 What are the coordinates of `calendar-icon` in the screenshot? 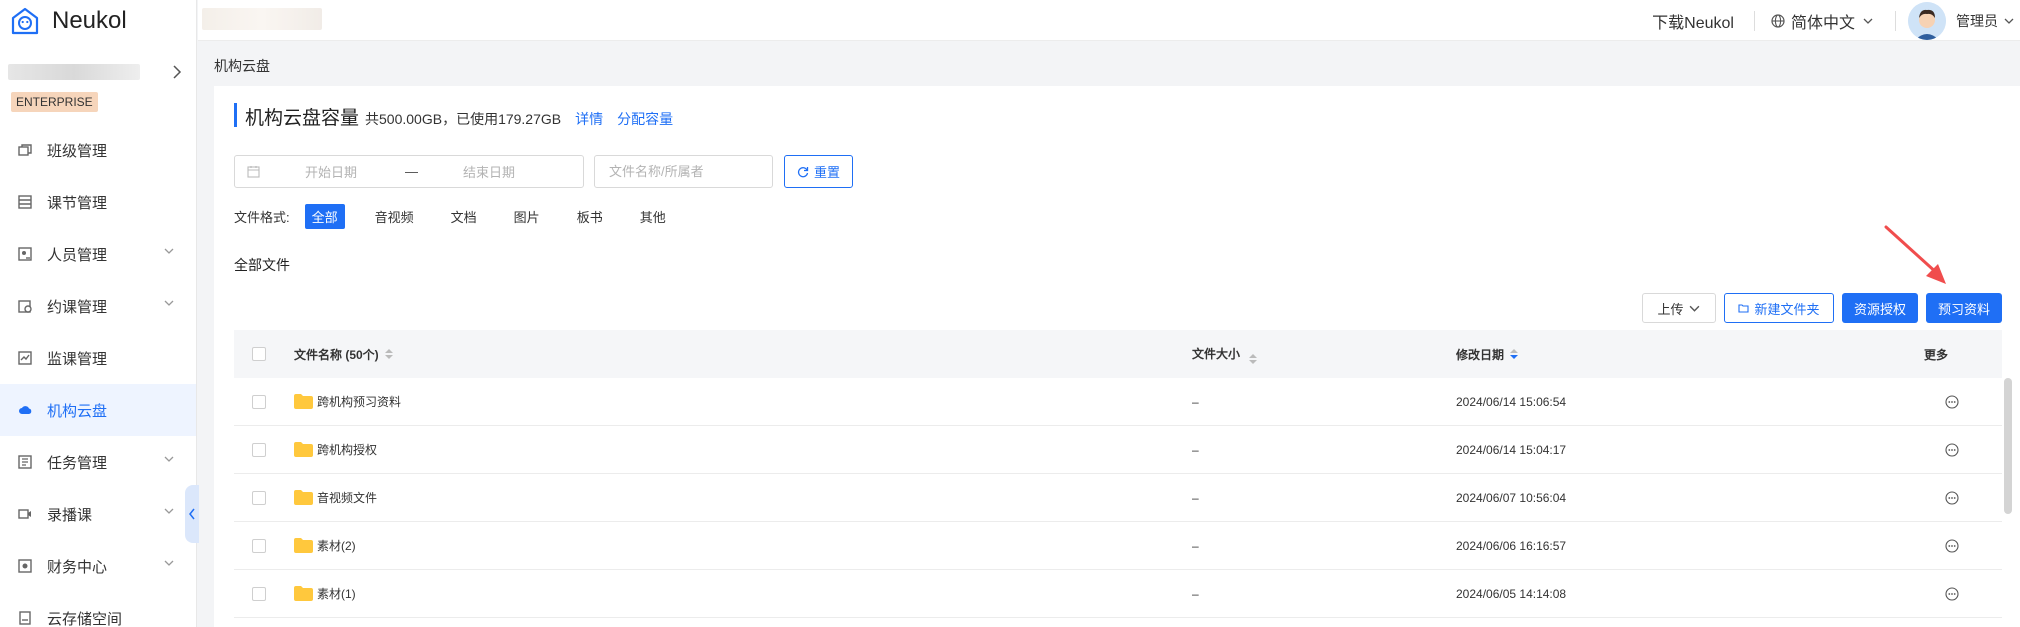 It's located at (253, 172).